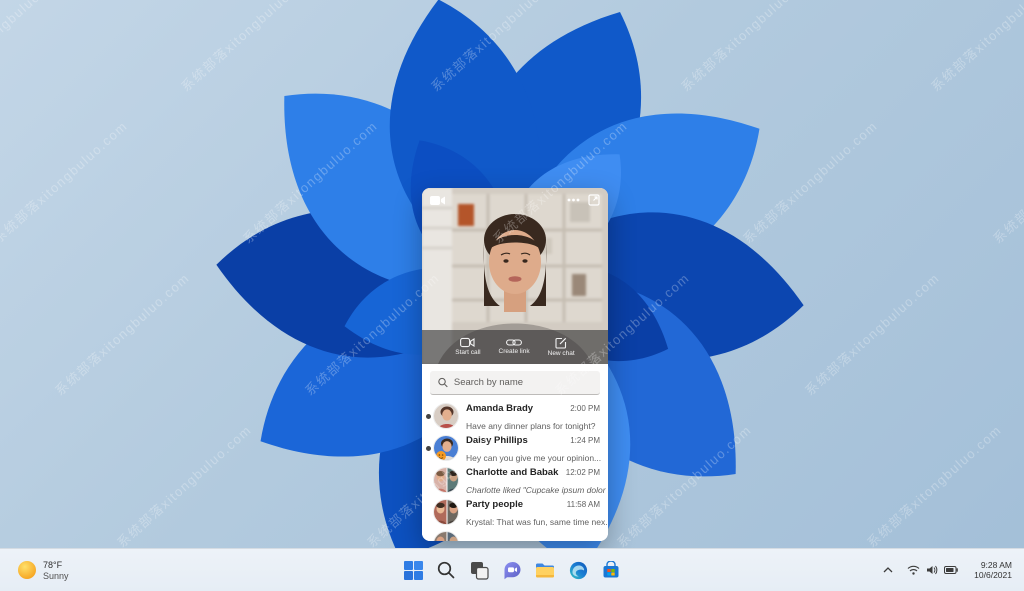 The image size is (1024, 591). I want to click on task-view-button, so click(479, 570).